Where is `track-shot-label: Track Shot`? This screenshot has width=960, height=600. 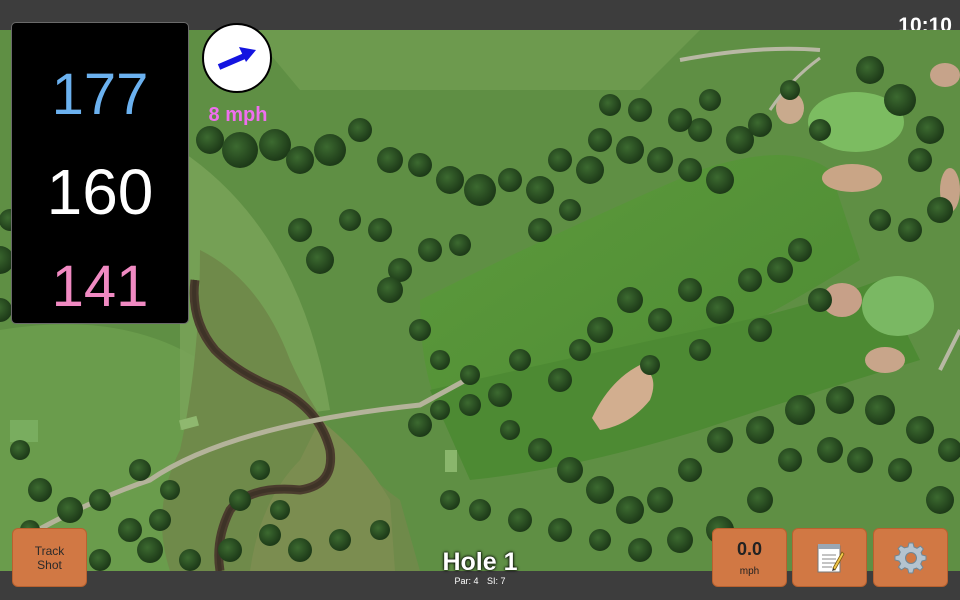
track-shot-label: Track Shot is located at coordinates (50, 558).